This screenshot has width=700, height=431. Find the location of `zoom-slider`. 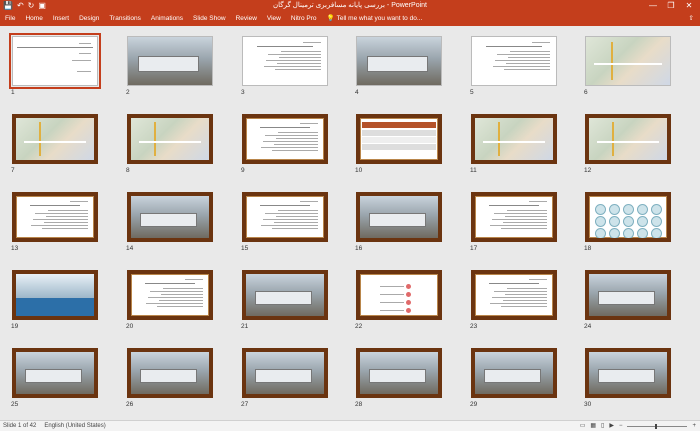

zoom-slider is located at coordinates (657, 426).